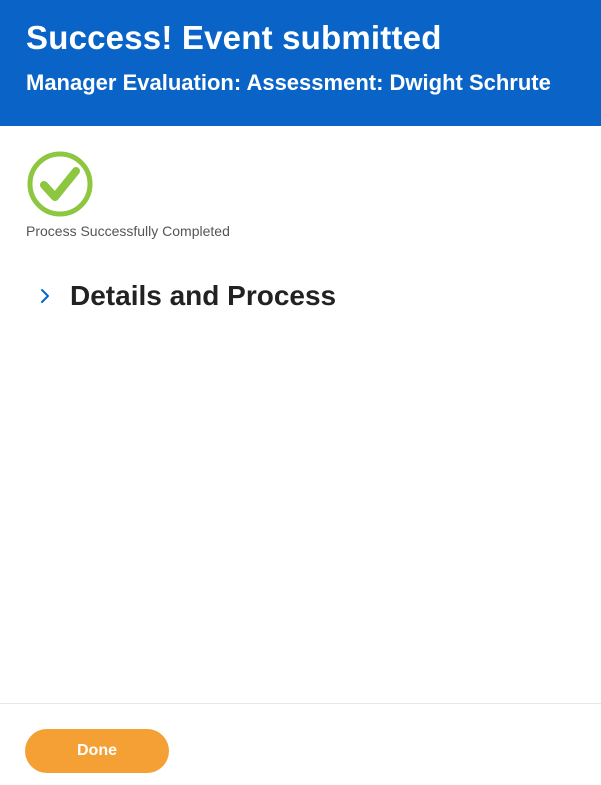 The width and height of the screenshot is (601, 785). I want to click on page-title: Success! Event submitted, so click(234, 37).